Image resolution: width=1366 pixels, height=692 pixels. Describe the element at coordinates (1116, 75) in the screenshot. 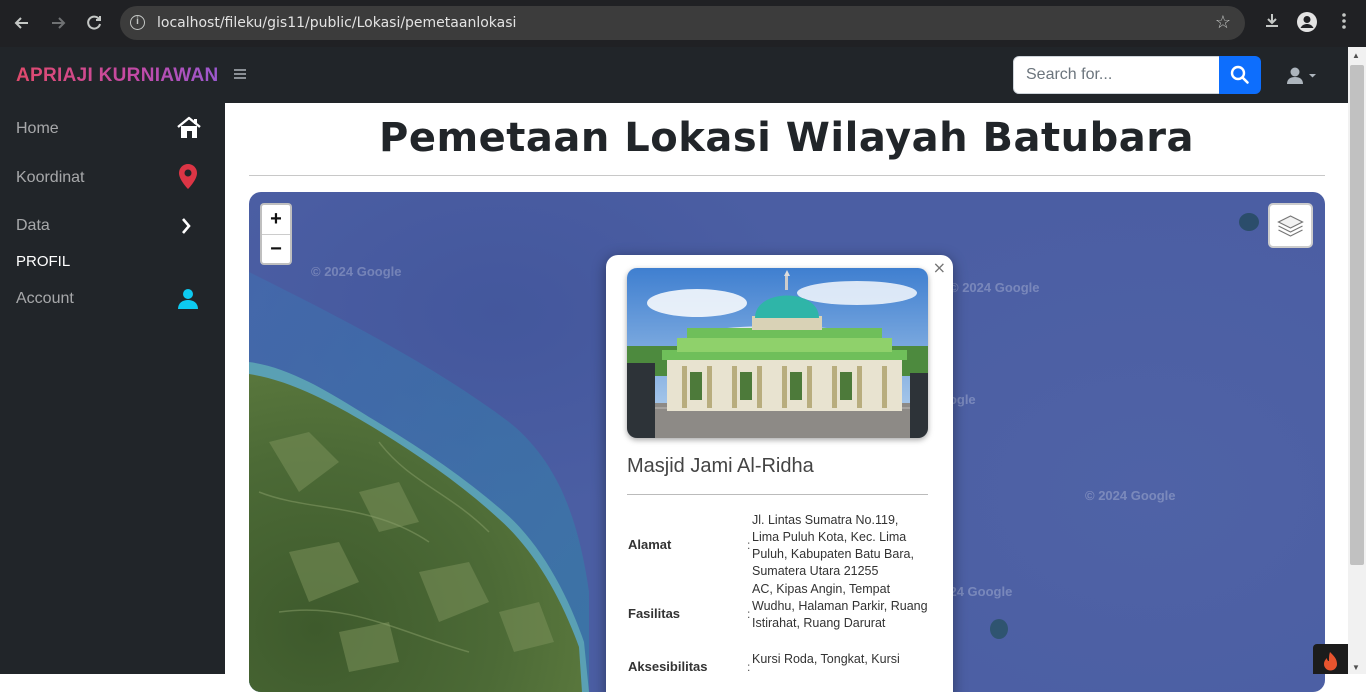

I see `search-input` at that location.